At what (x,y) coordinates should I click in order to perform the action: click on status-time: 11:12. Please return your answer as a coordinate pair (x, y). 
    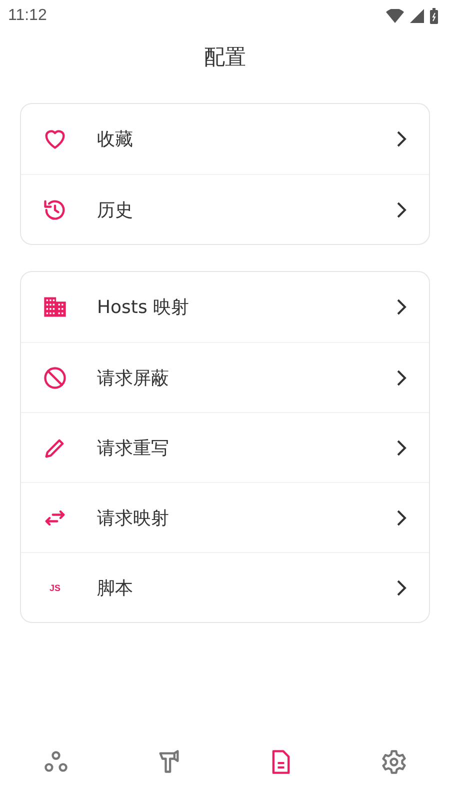
    Looking at the image, I should click on (27, 16).